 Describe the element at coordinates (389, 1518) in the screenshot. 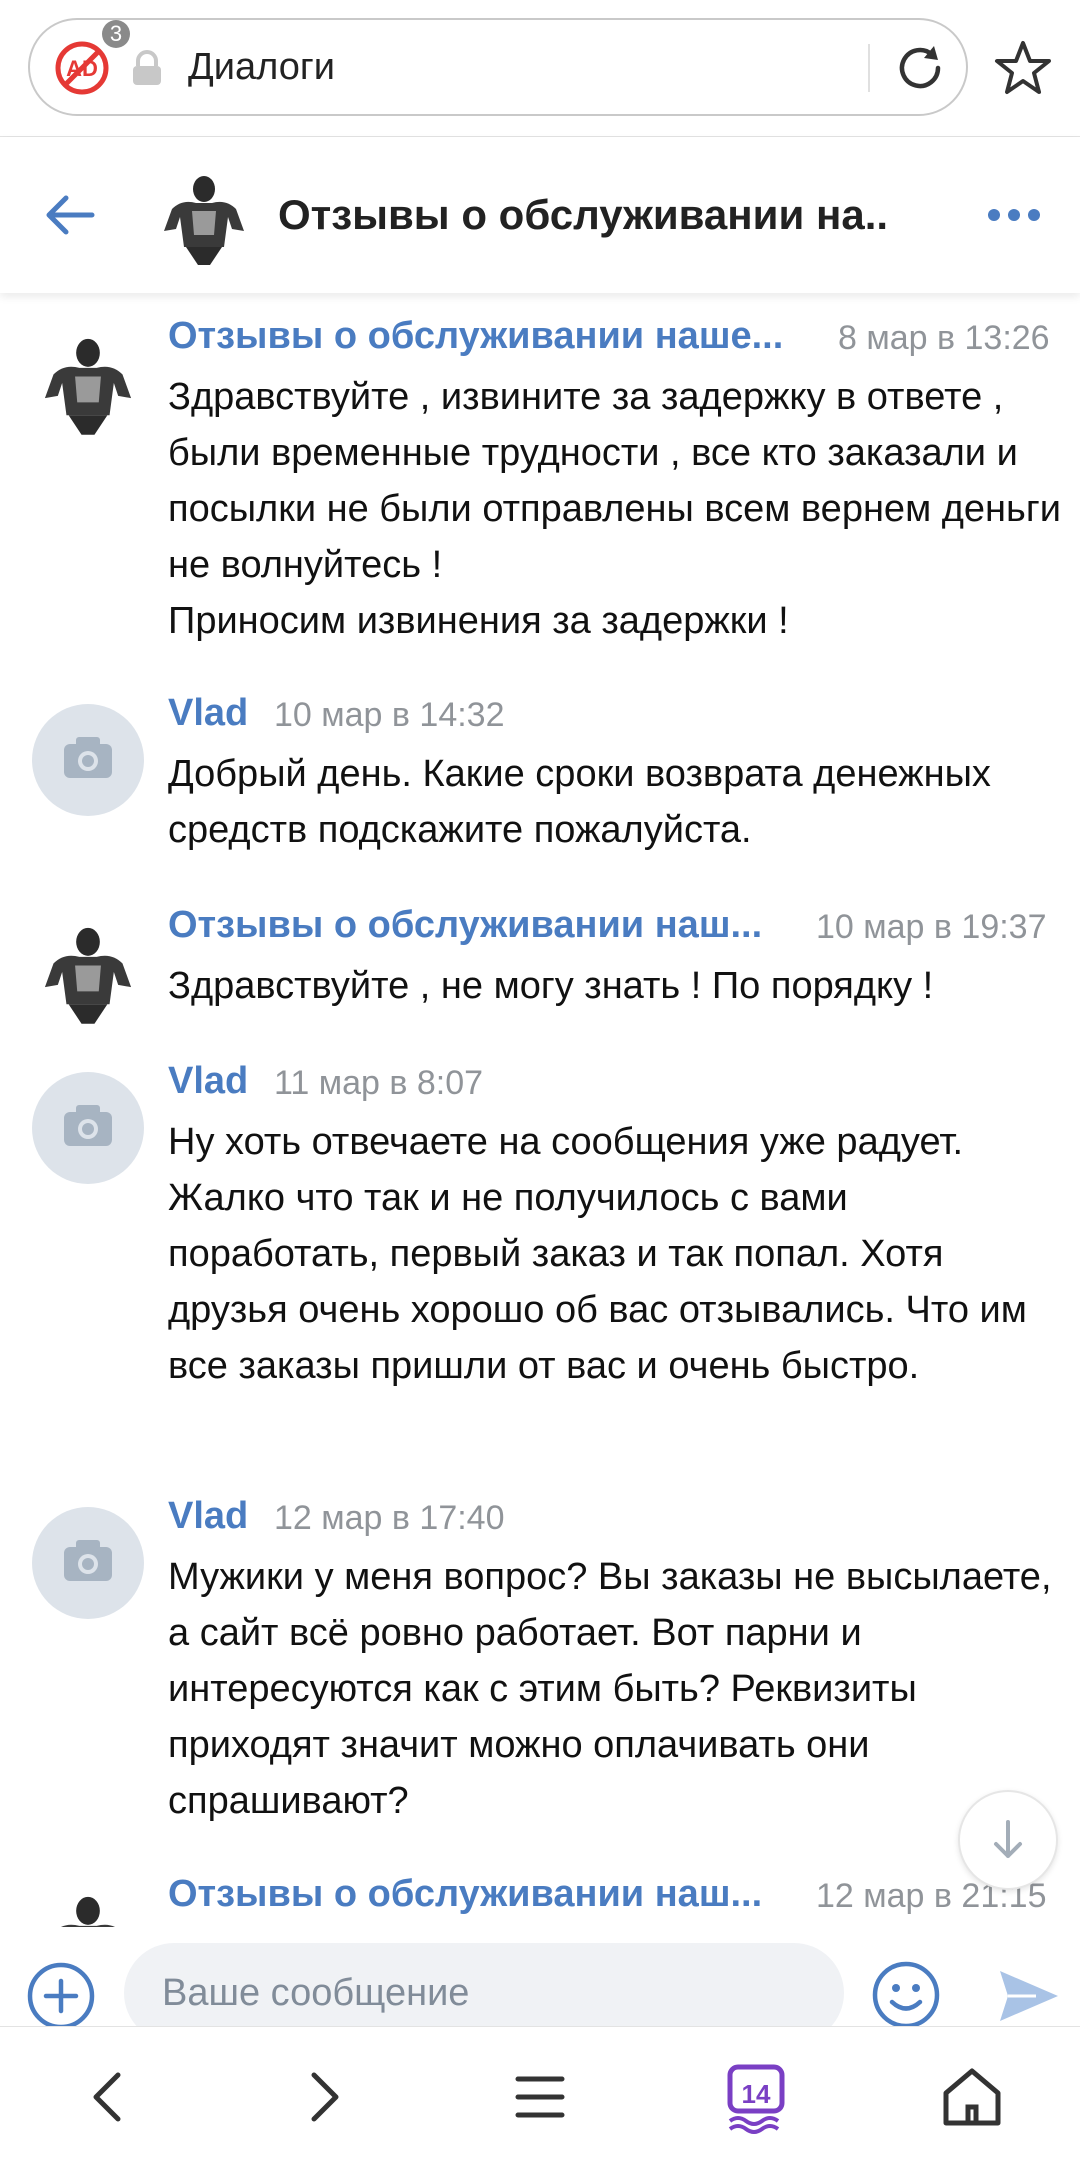

I see `message-time: 12 мар в 17:40` at that location.